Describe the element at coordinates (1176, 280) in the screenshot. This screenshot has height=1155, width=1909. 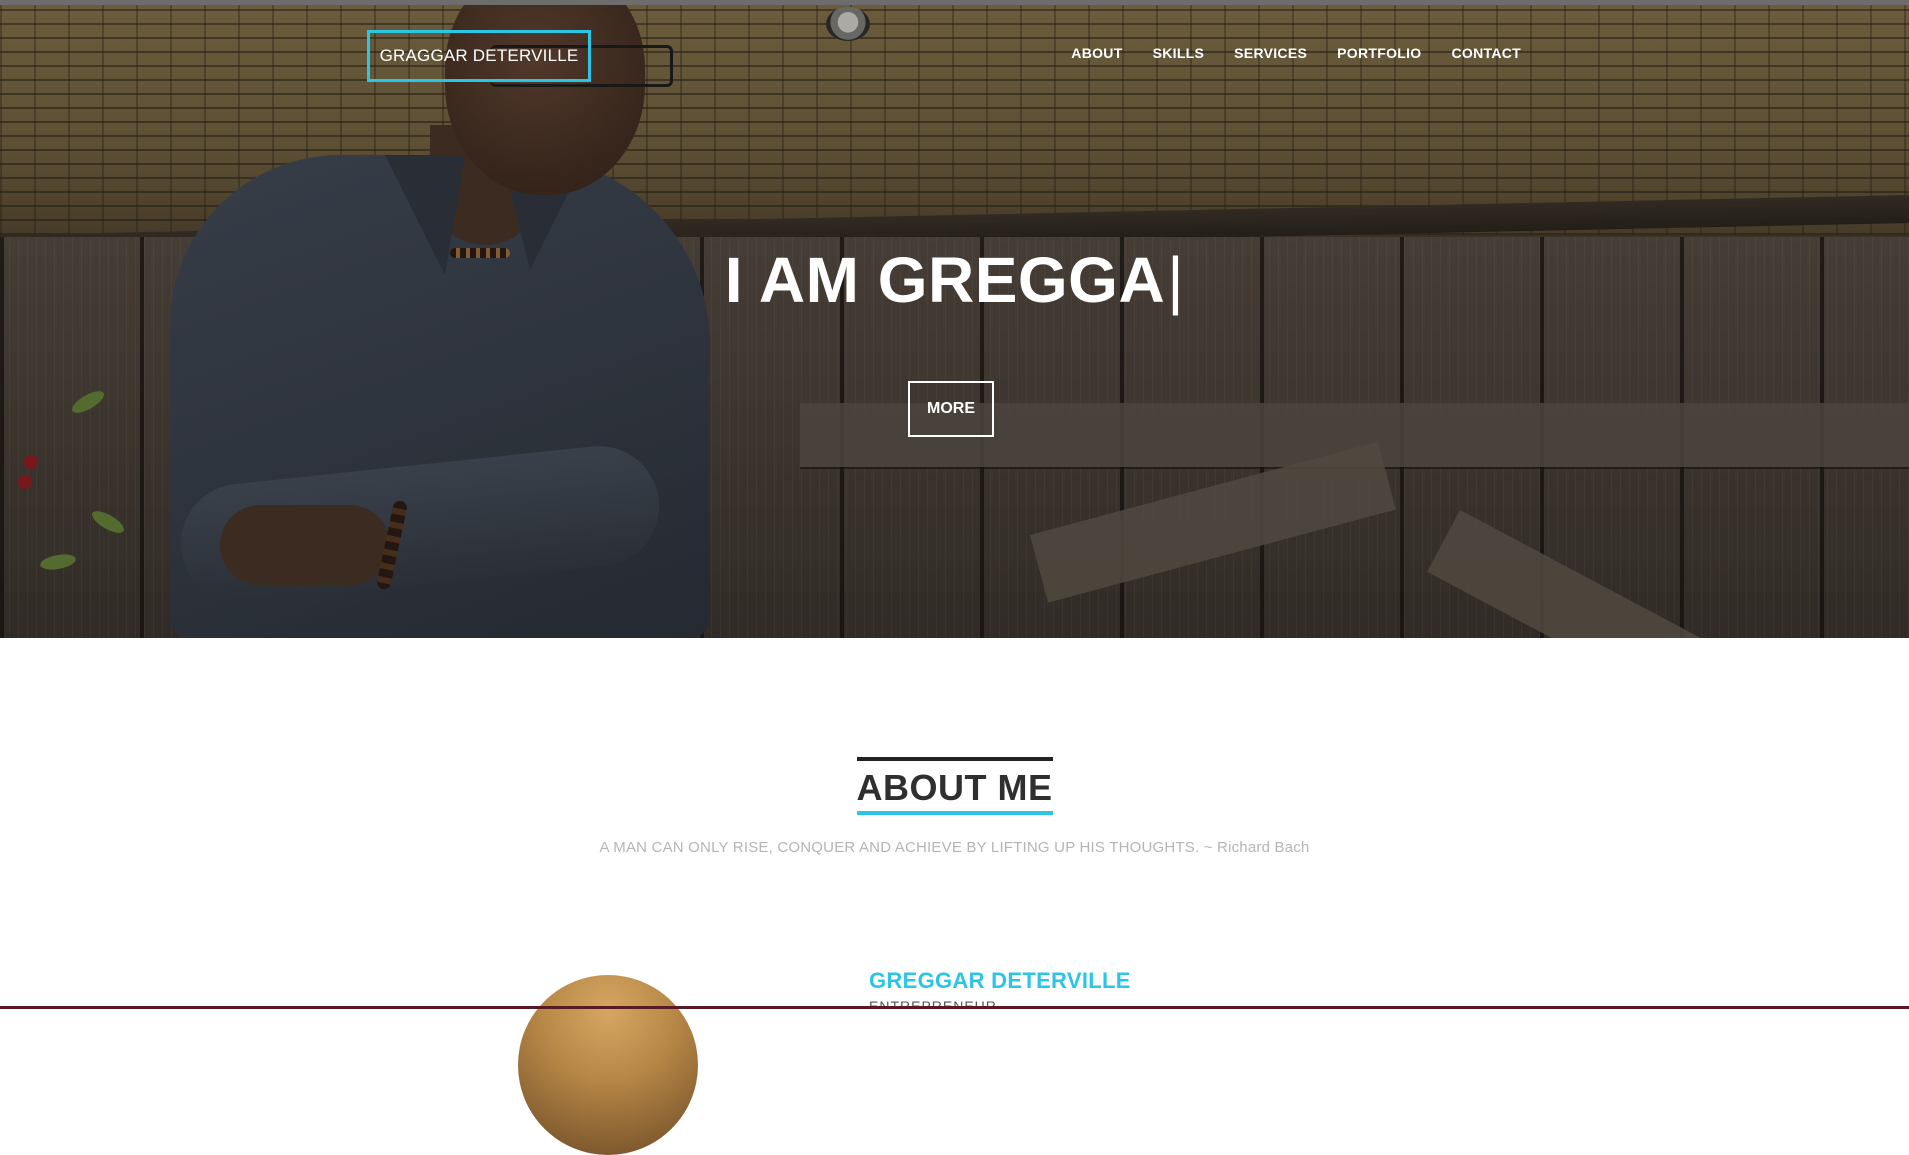
I see `typing-caret: |` at that location.